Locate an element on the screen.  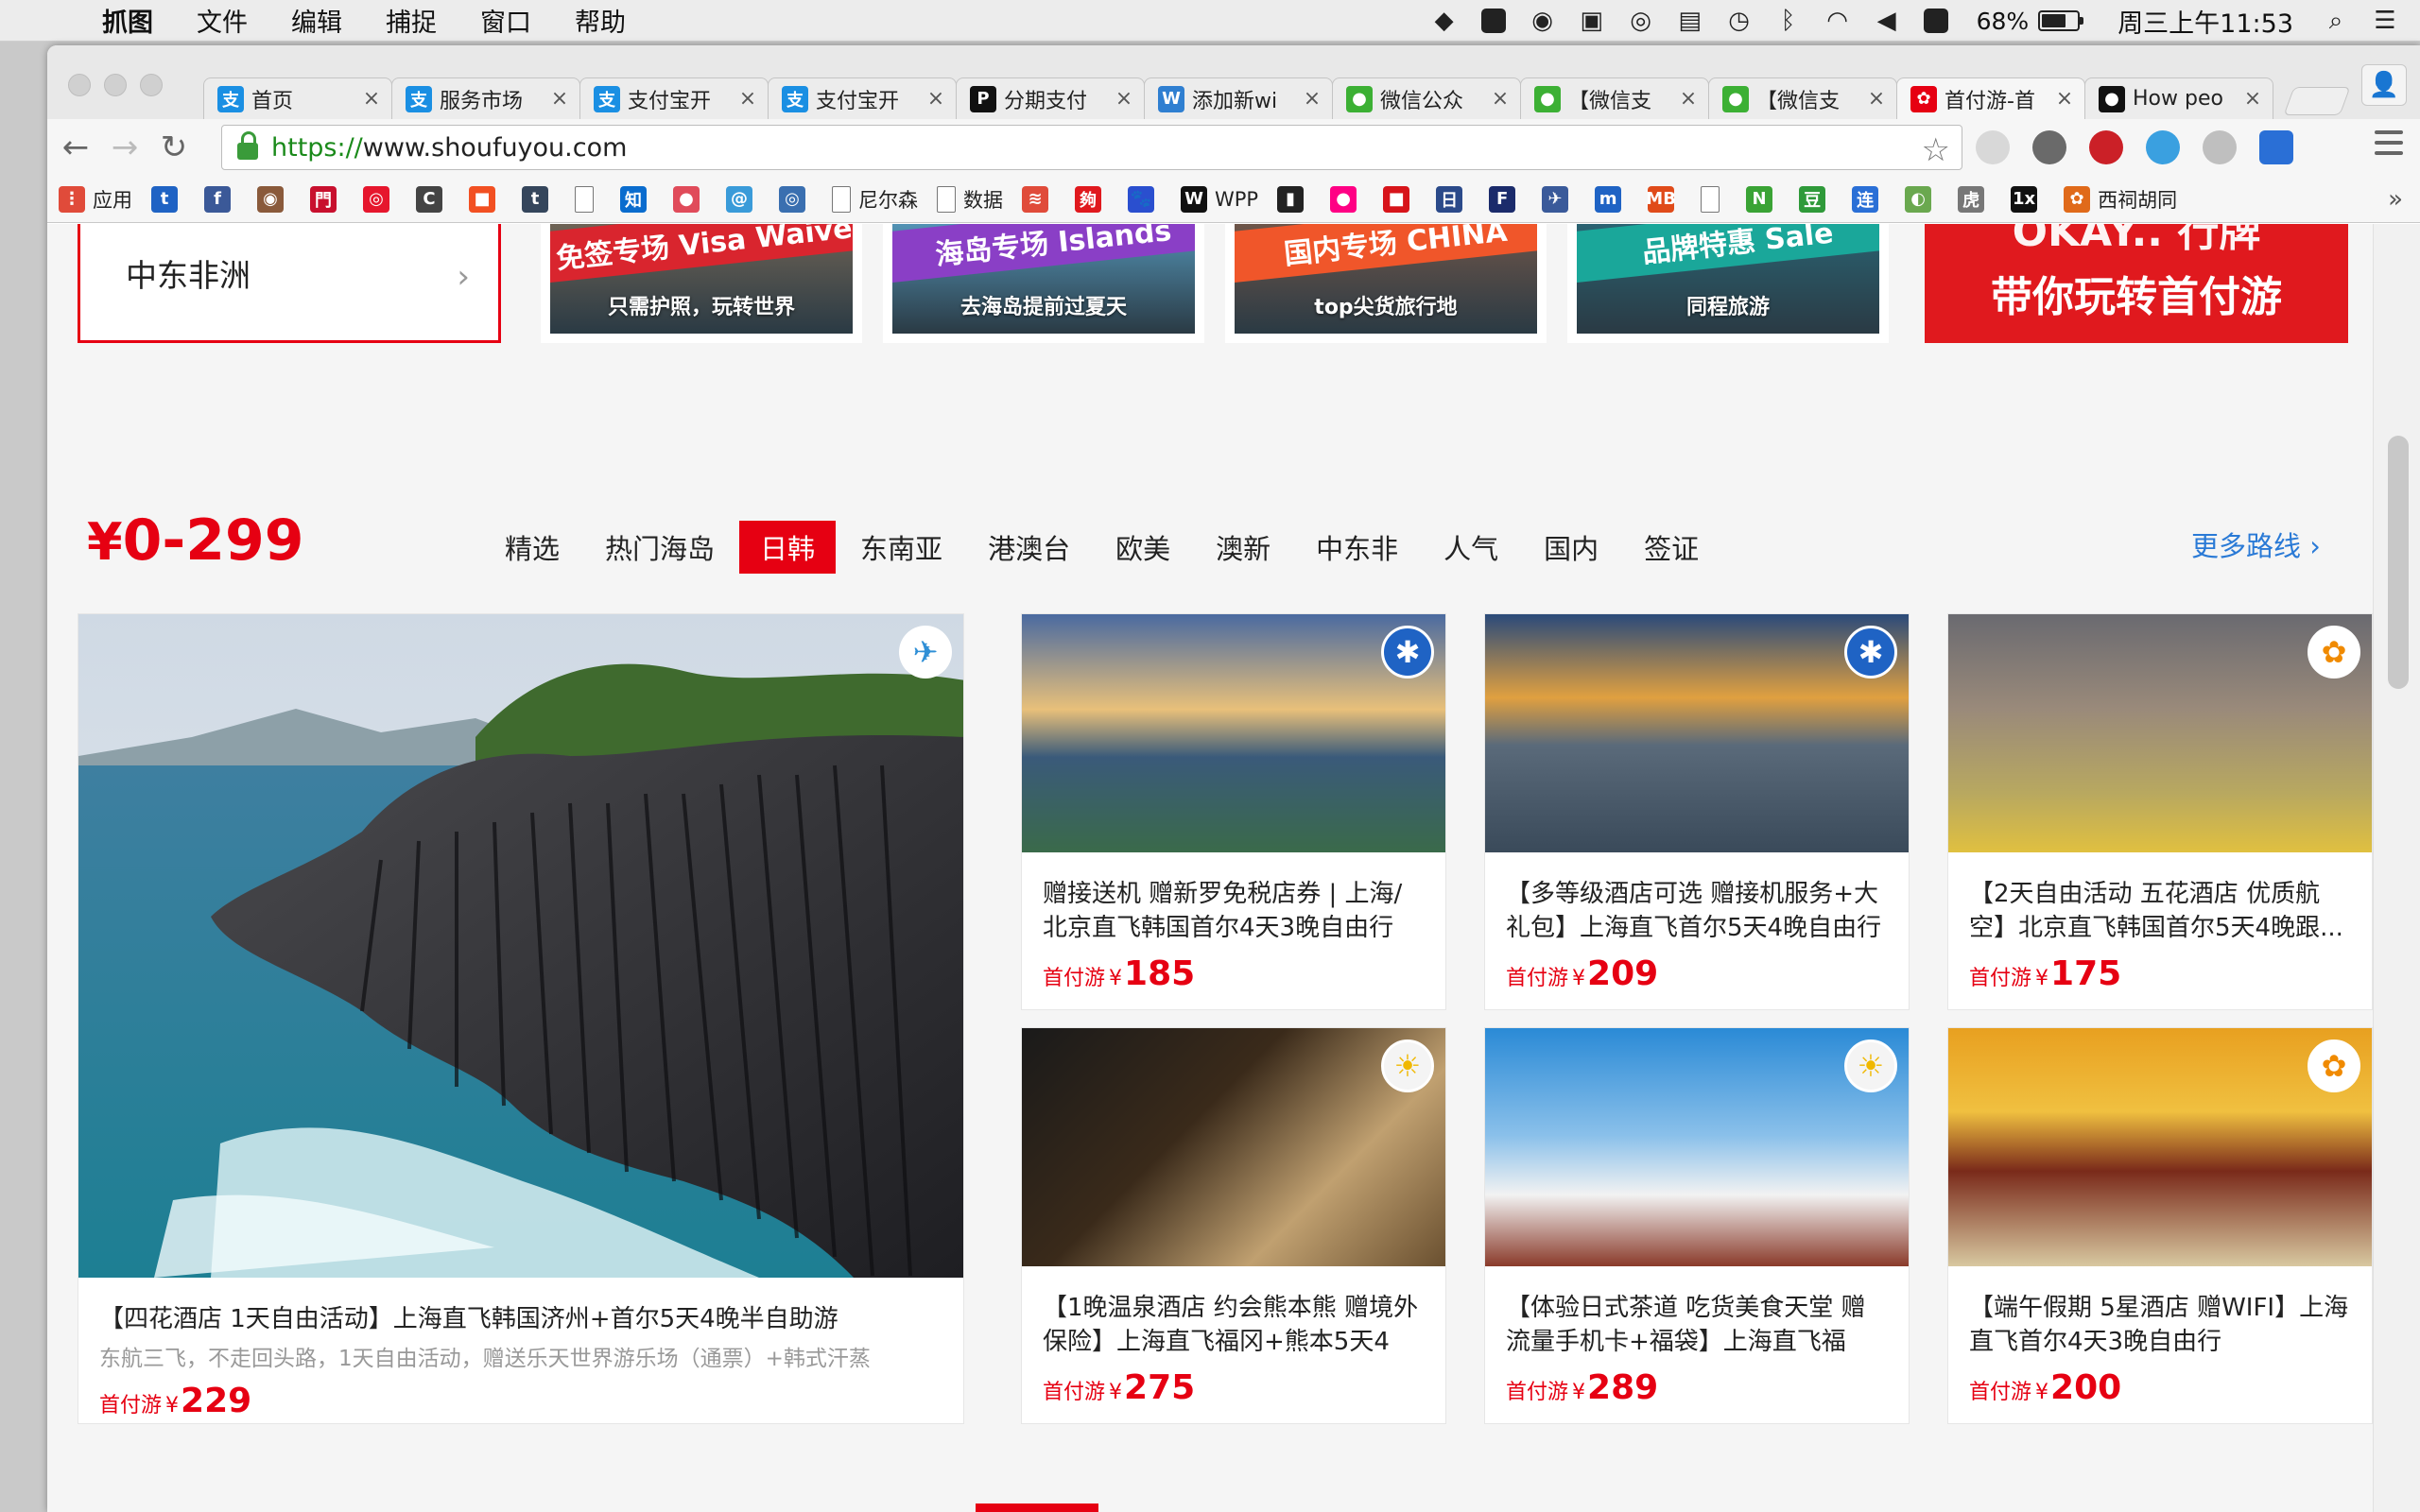
browser-tab: 支服务市场 × is located at coordinates (486, 98).